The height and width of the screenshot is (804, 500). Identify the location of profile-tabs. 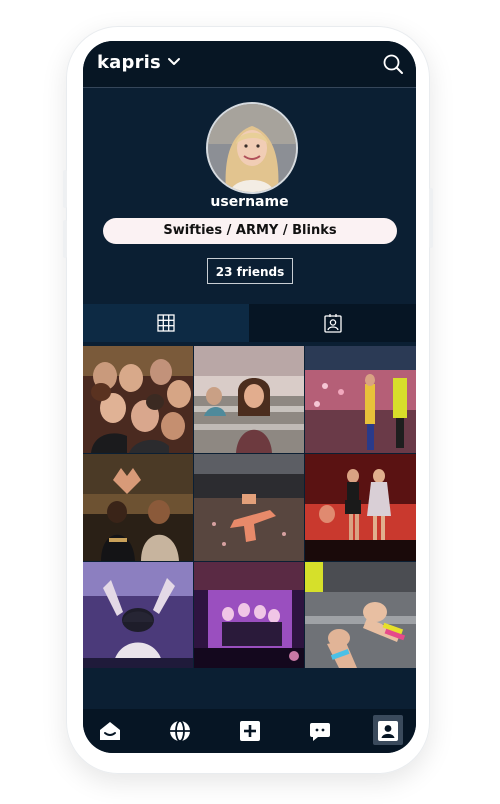
(249, 323).